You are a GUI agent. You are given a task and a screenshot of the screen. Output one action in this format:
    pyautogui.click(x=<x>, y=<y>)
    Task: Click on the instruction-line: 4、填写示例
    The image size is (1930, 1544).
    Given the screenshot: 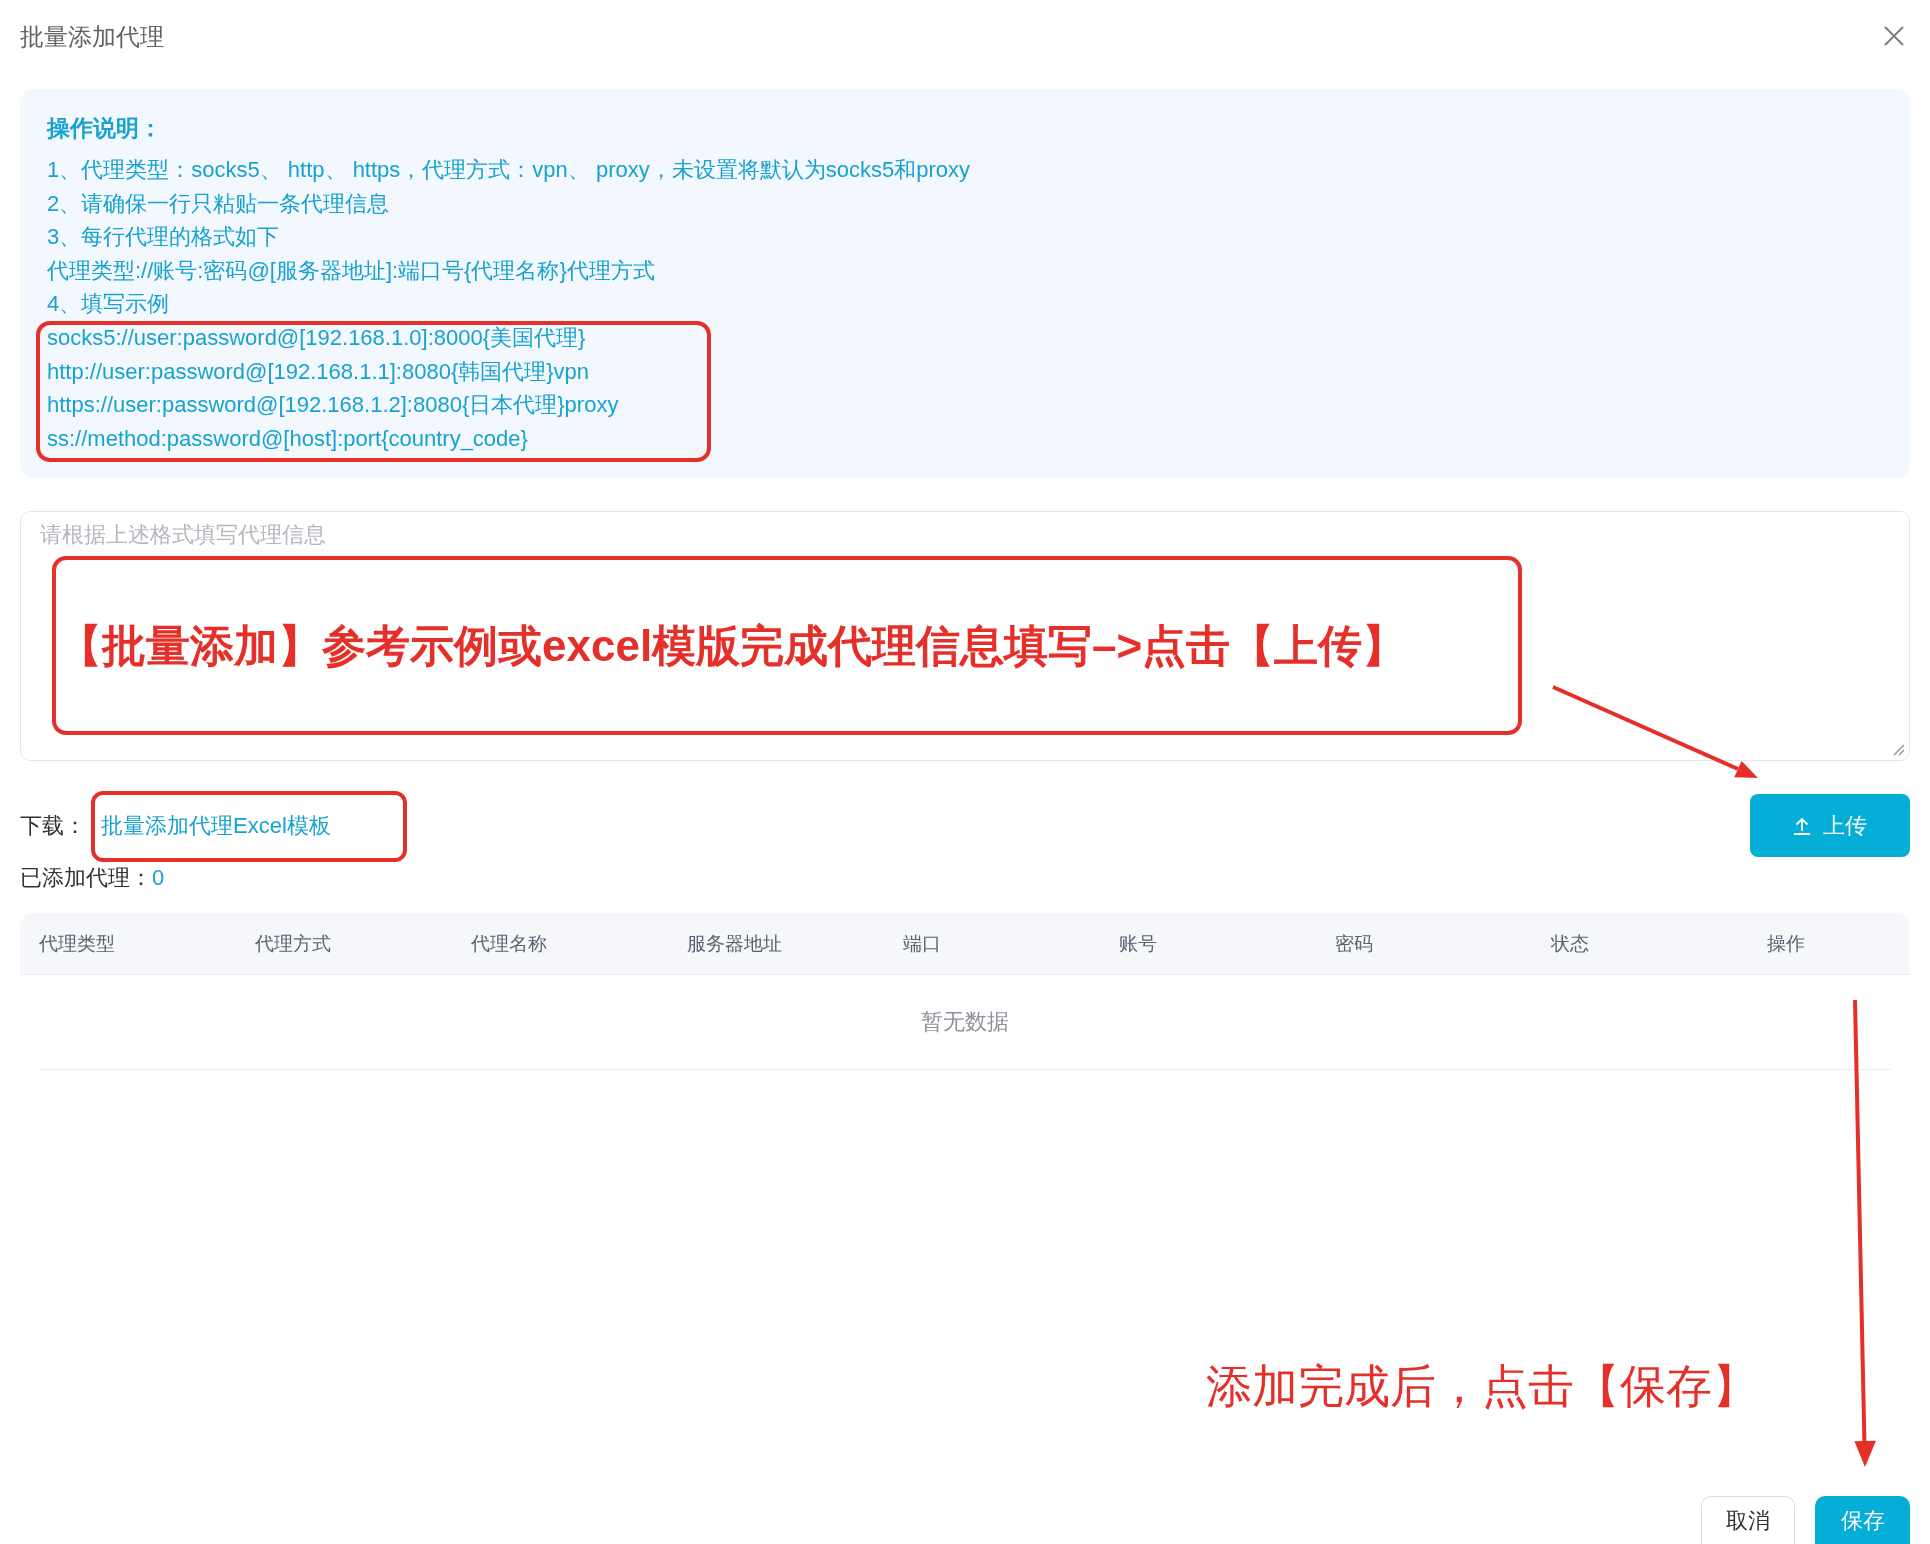 What is the action you would take?
    pyautogui.click(x=108, y=304)
    